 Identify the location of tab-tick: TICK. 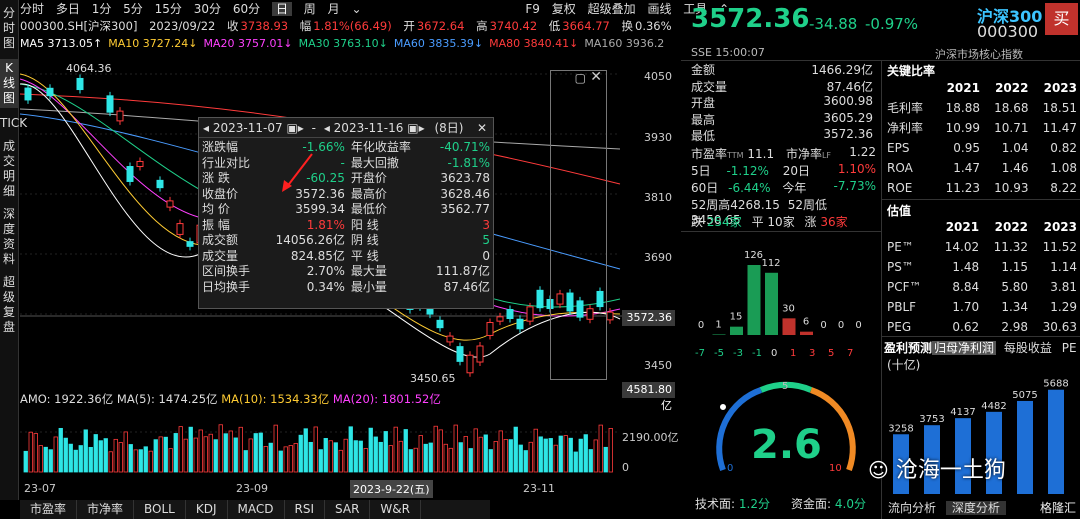
(13, 123).